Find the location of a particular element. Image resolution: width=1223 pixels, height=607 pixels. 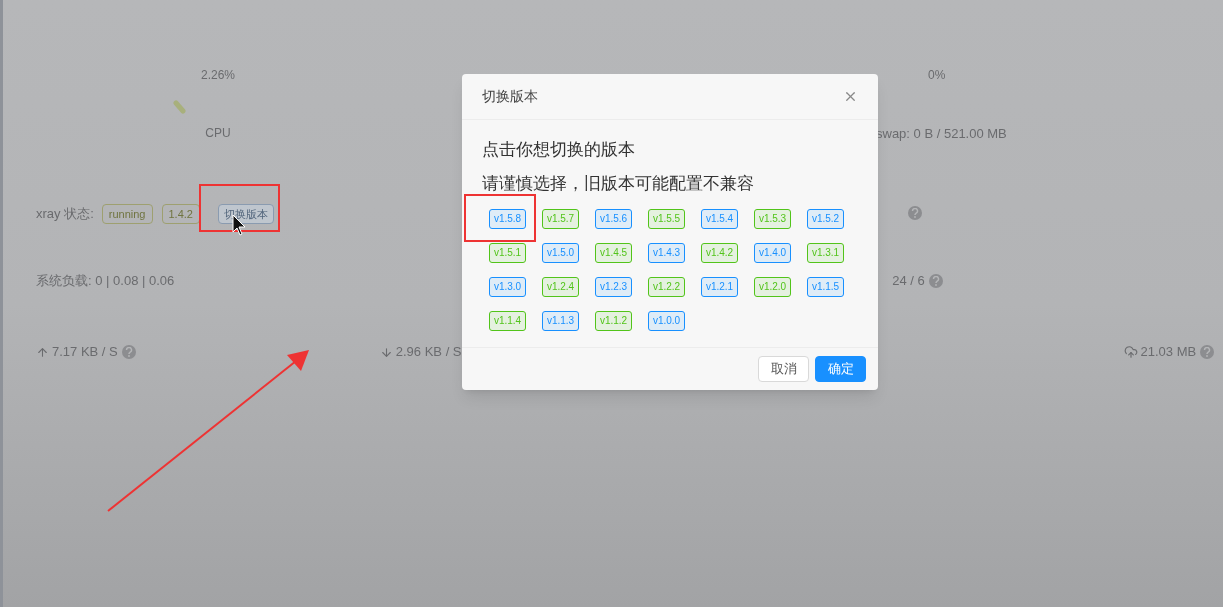

cloud-upload-icon is located at coordinates (1130, 352).